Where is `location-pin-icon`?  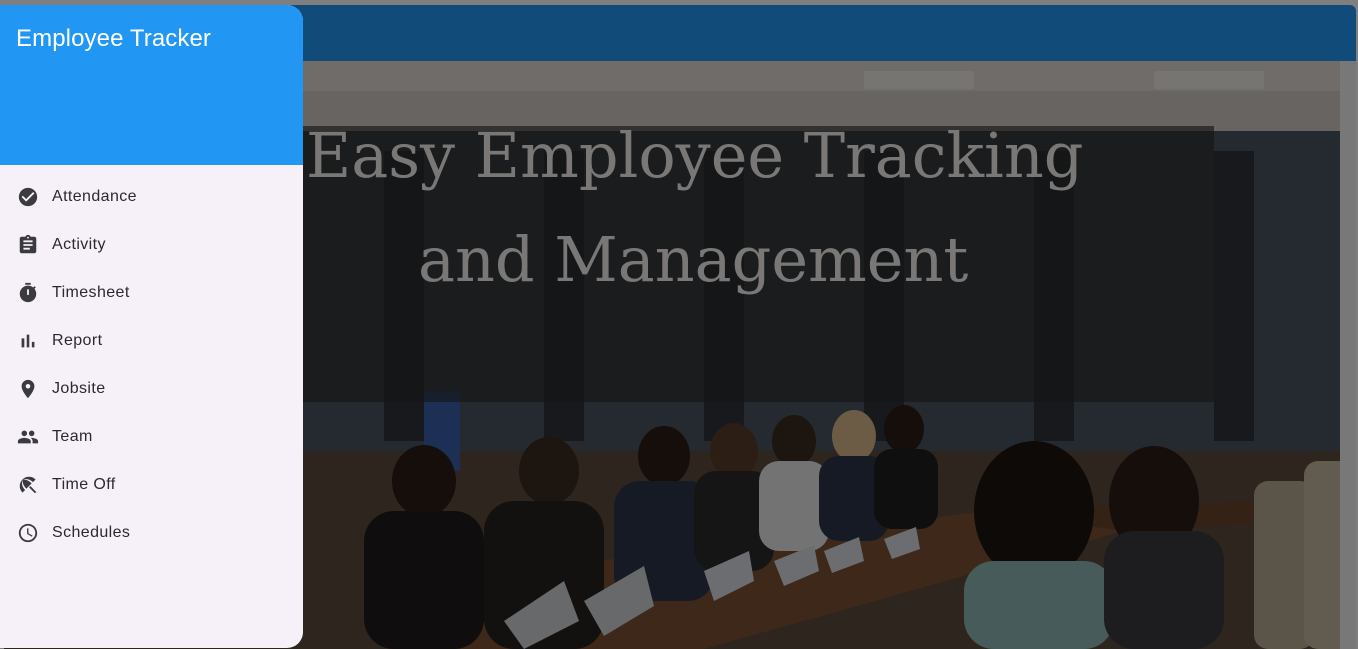
location-pin-icon is located at coordinates (28, 389).